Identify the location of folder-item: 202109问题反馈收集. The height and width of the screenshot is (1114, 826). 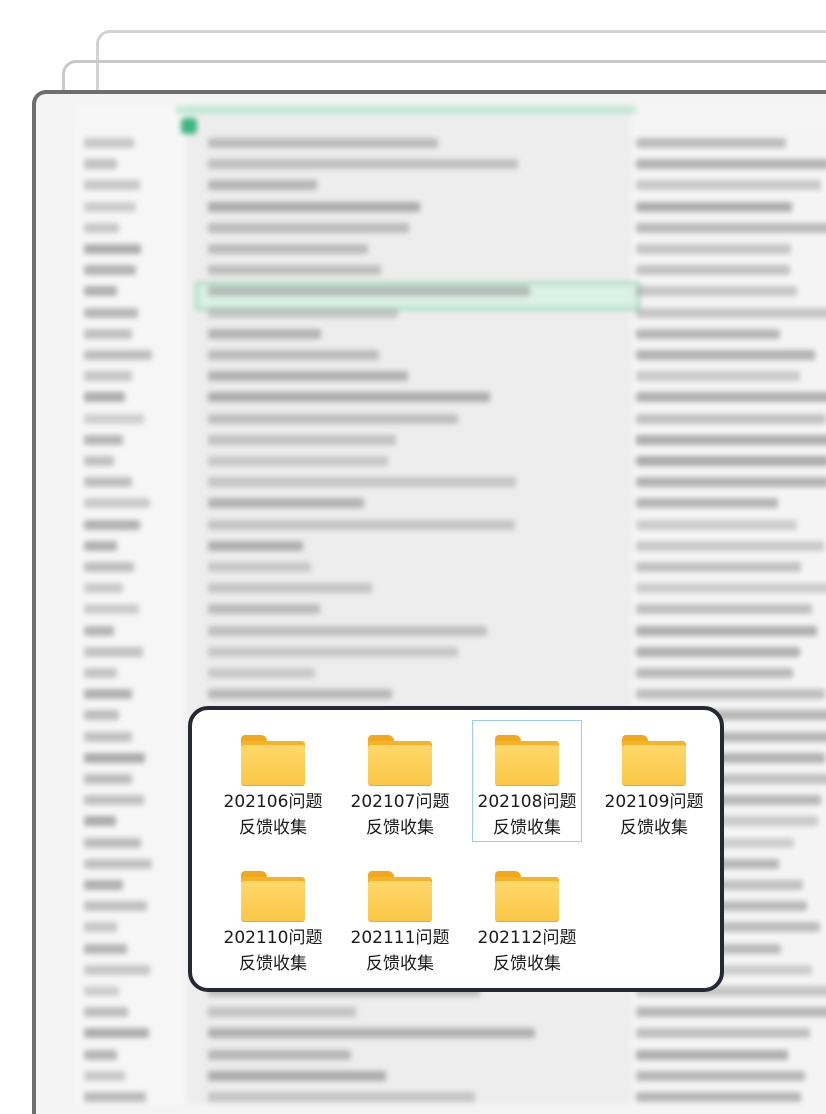
(654, 781).